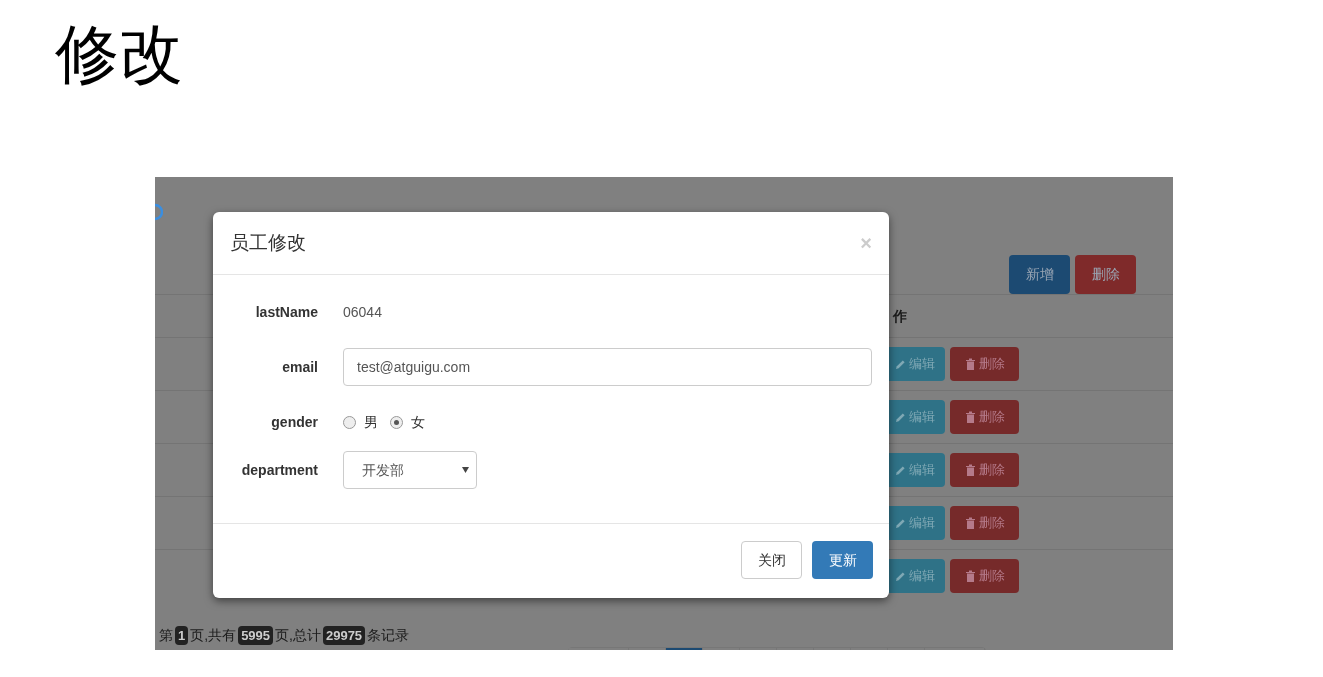  What do you see at coordinates (607, 367) in the screenshot?
I see `email-field: test@atguigu.com` at bounding box center [607, 367].